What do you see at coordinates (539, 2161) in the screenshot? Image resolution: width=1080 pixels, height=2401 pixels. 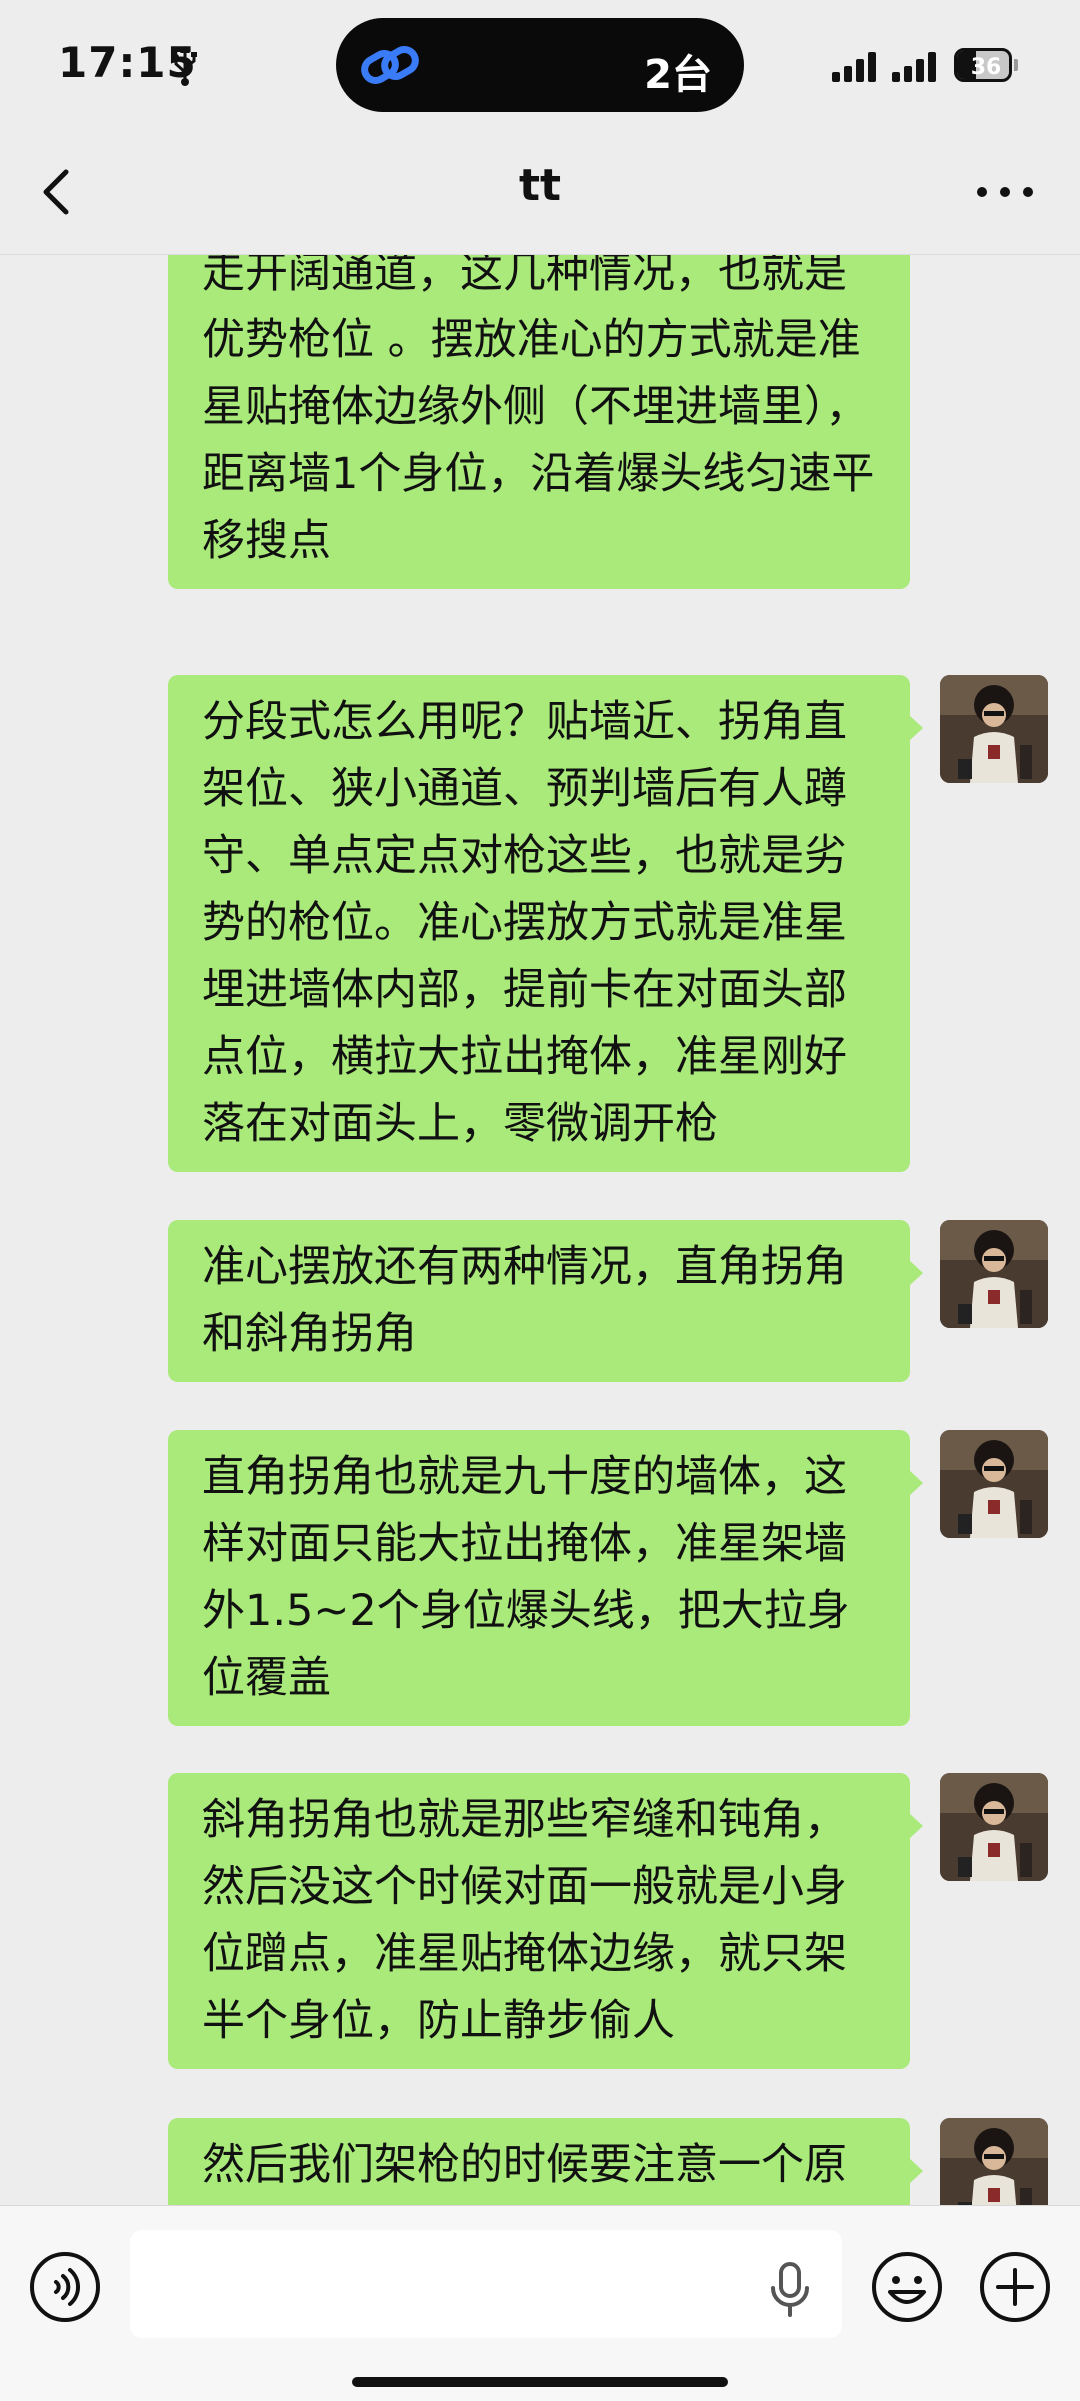 I see `message-bubble: 然后我们架枪的时候要注意一个原` at bounding box center [539, 2161].